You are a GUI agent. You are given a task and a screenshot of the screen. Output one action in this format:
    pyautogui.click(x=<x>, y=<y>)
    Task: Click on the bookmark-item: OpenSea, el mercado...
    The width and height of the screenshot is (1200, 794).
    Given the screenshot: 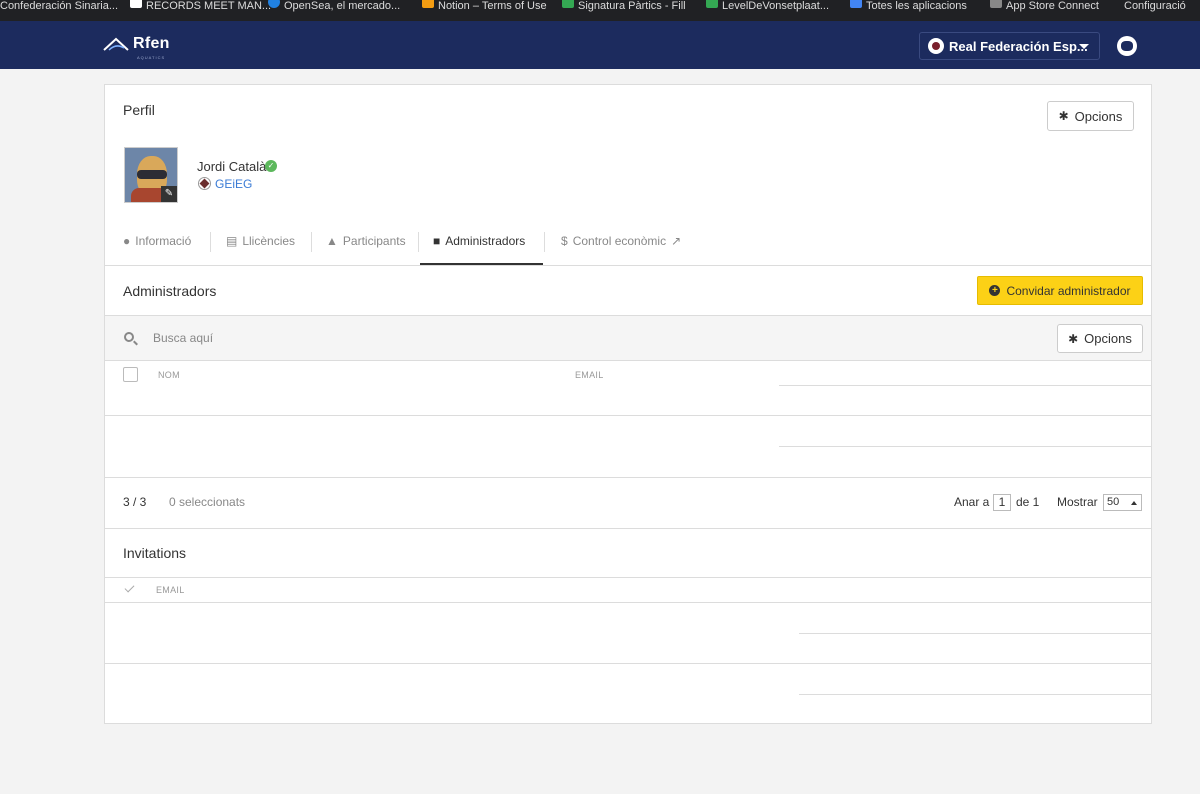 What is the action you would take?
    pyautogui.click(x=334, y=10)
    